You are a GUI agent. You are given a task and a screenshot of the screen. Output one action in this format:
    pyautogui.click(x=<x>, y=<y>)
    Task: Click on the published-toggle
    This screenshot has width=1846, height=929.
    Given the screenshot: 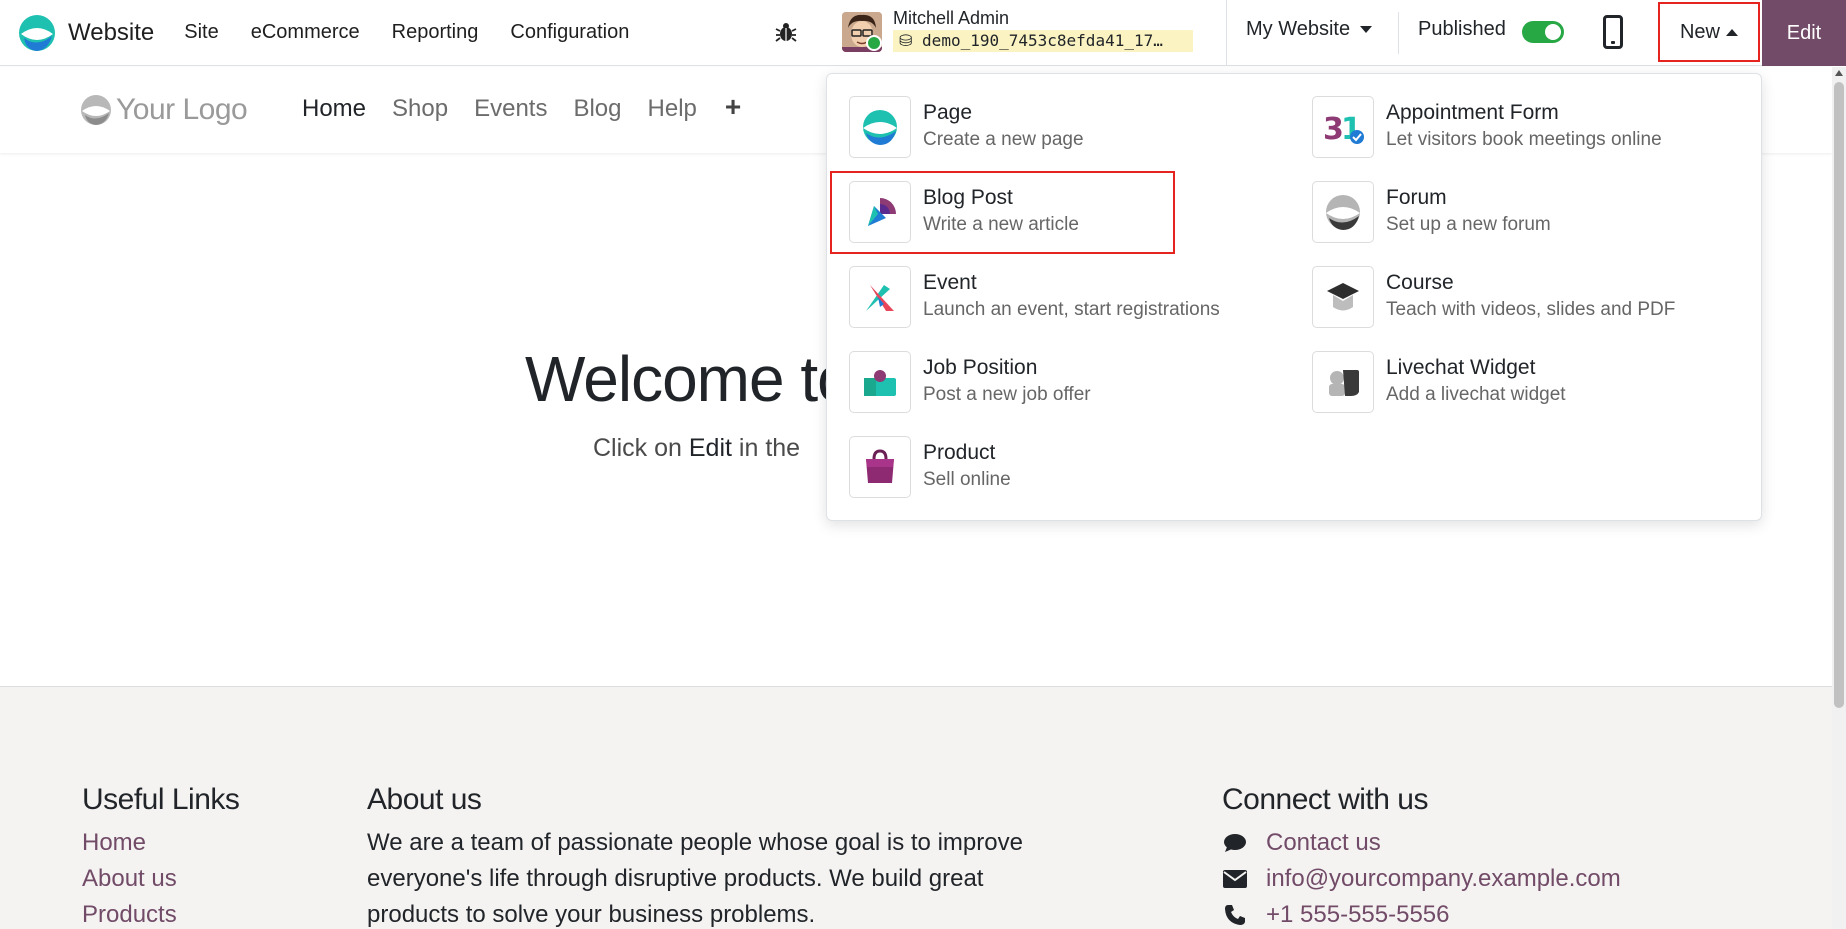 What is the action you would take?
    pyautogui.click(x=1543, y=32)
    